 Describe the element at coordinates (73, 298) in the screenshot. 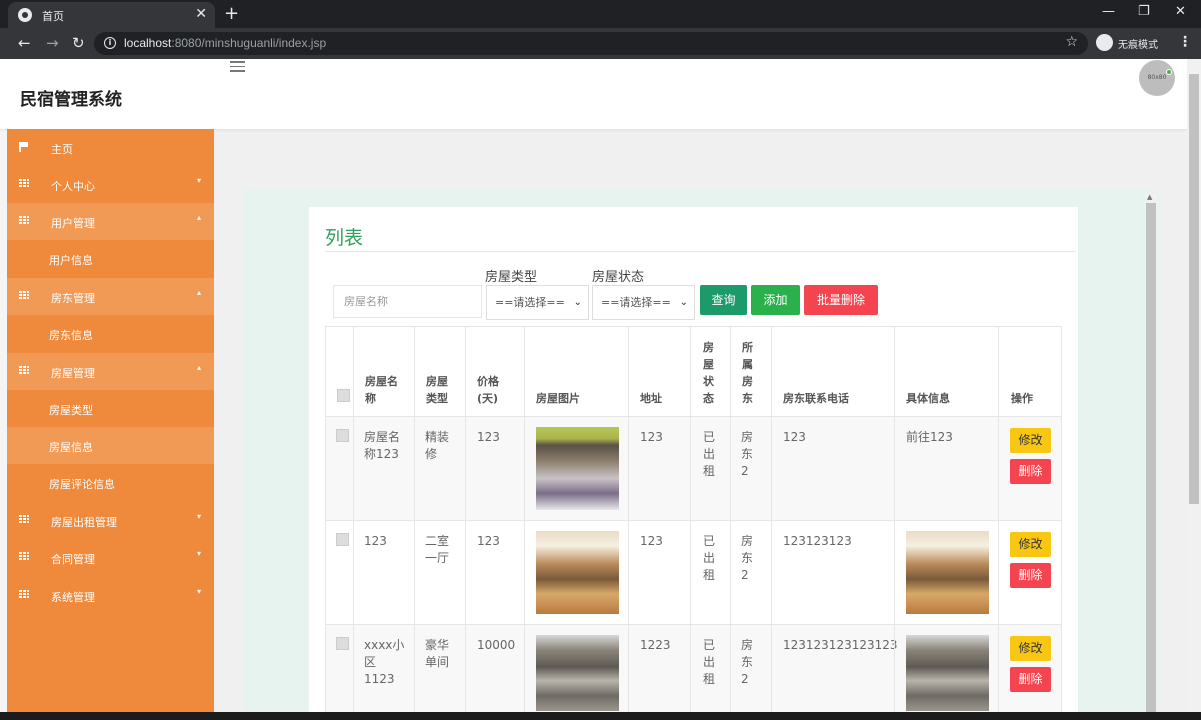

I see `sidebar-item-label: 房东管理` at that location.